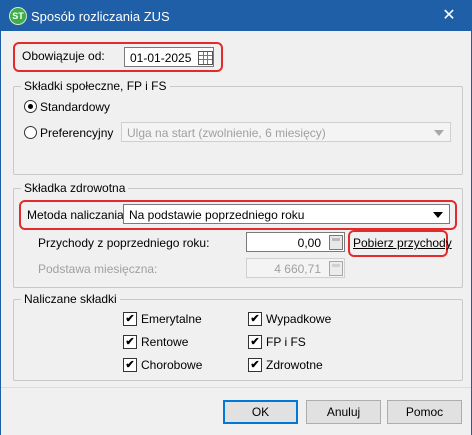 Image resolution: width=472 pixels, height=435 pixels. What do you see at coordinates (100, 16) in the screenshot?
I see `window-title: Sposób rozliczania ZUS` at bounding box center [100, 16].